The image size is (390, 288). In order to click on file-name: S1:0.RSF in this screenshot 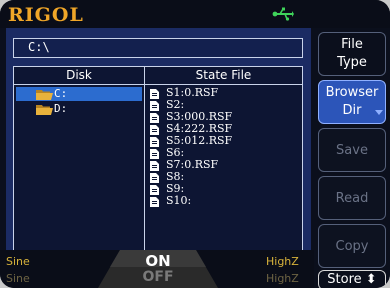, I will do `click(192, 92)`.